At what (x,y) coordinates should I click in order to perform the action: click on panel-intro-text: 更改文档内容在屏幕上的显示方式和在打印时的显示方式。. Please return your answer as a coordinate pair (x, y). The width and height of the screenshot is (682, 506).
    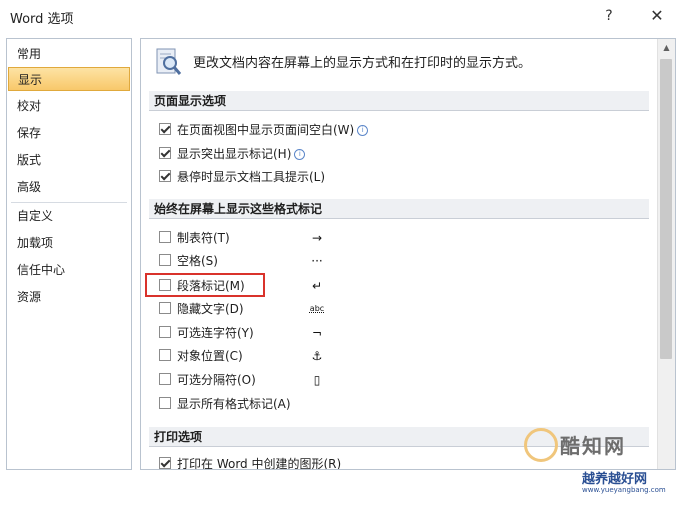
    Looking at the image, I should click on (362, 63).